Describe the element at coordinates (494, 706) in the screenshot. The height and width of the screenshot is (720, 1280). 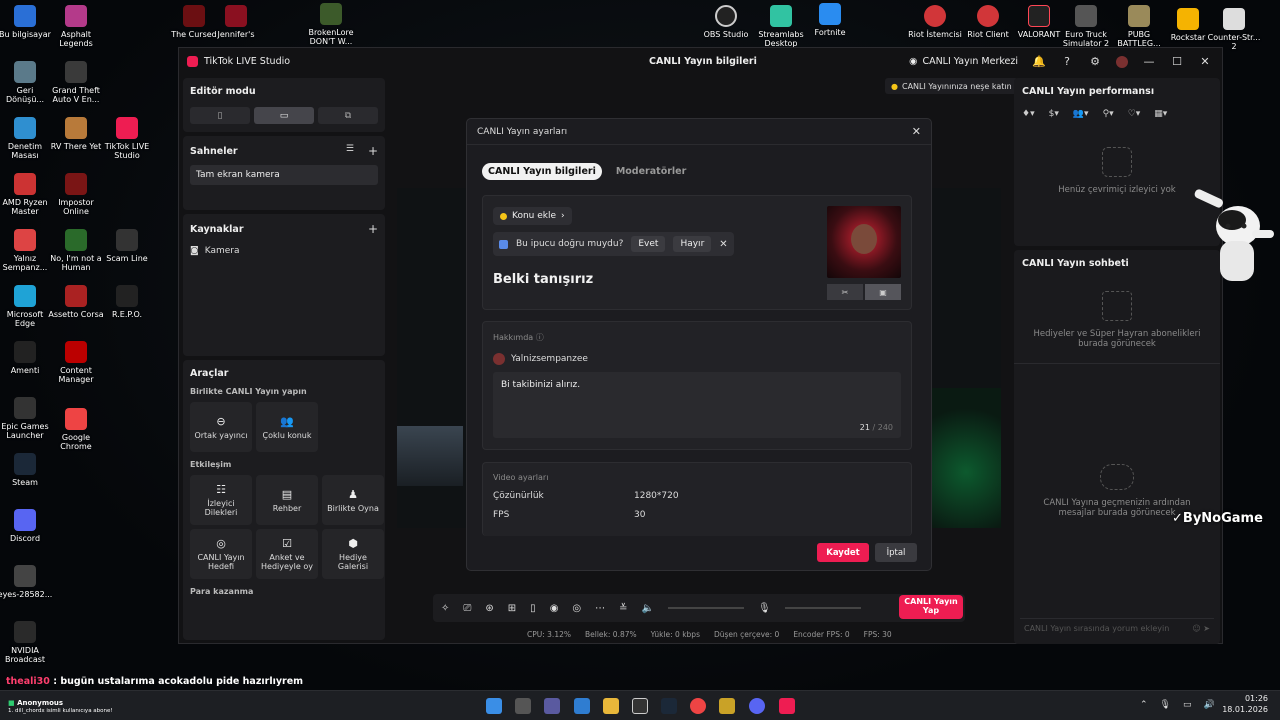
I see `start-icon` at that location.